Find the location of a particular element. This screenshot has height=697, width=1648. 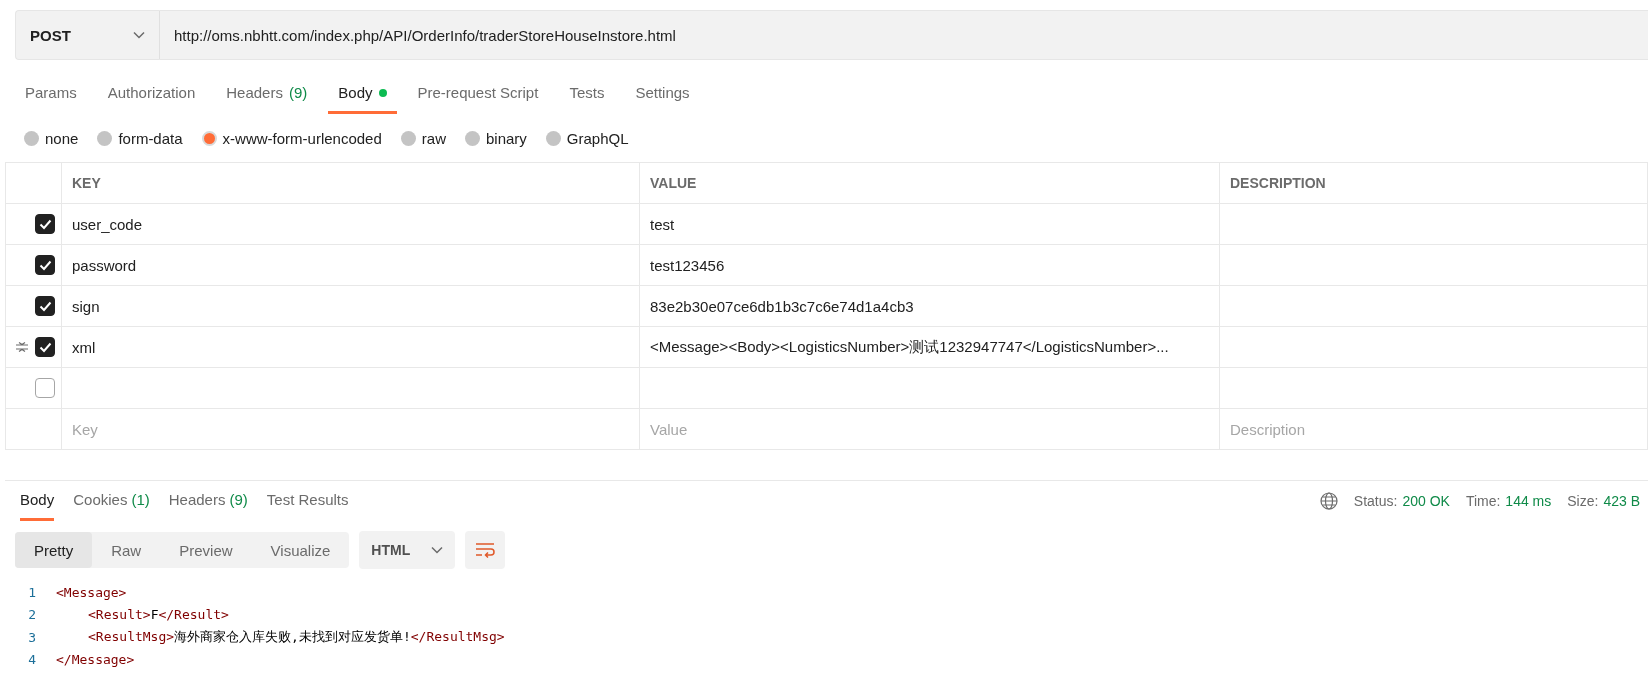

request-tab: Params is located at coordinates (51, 94).